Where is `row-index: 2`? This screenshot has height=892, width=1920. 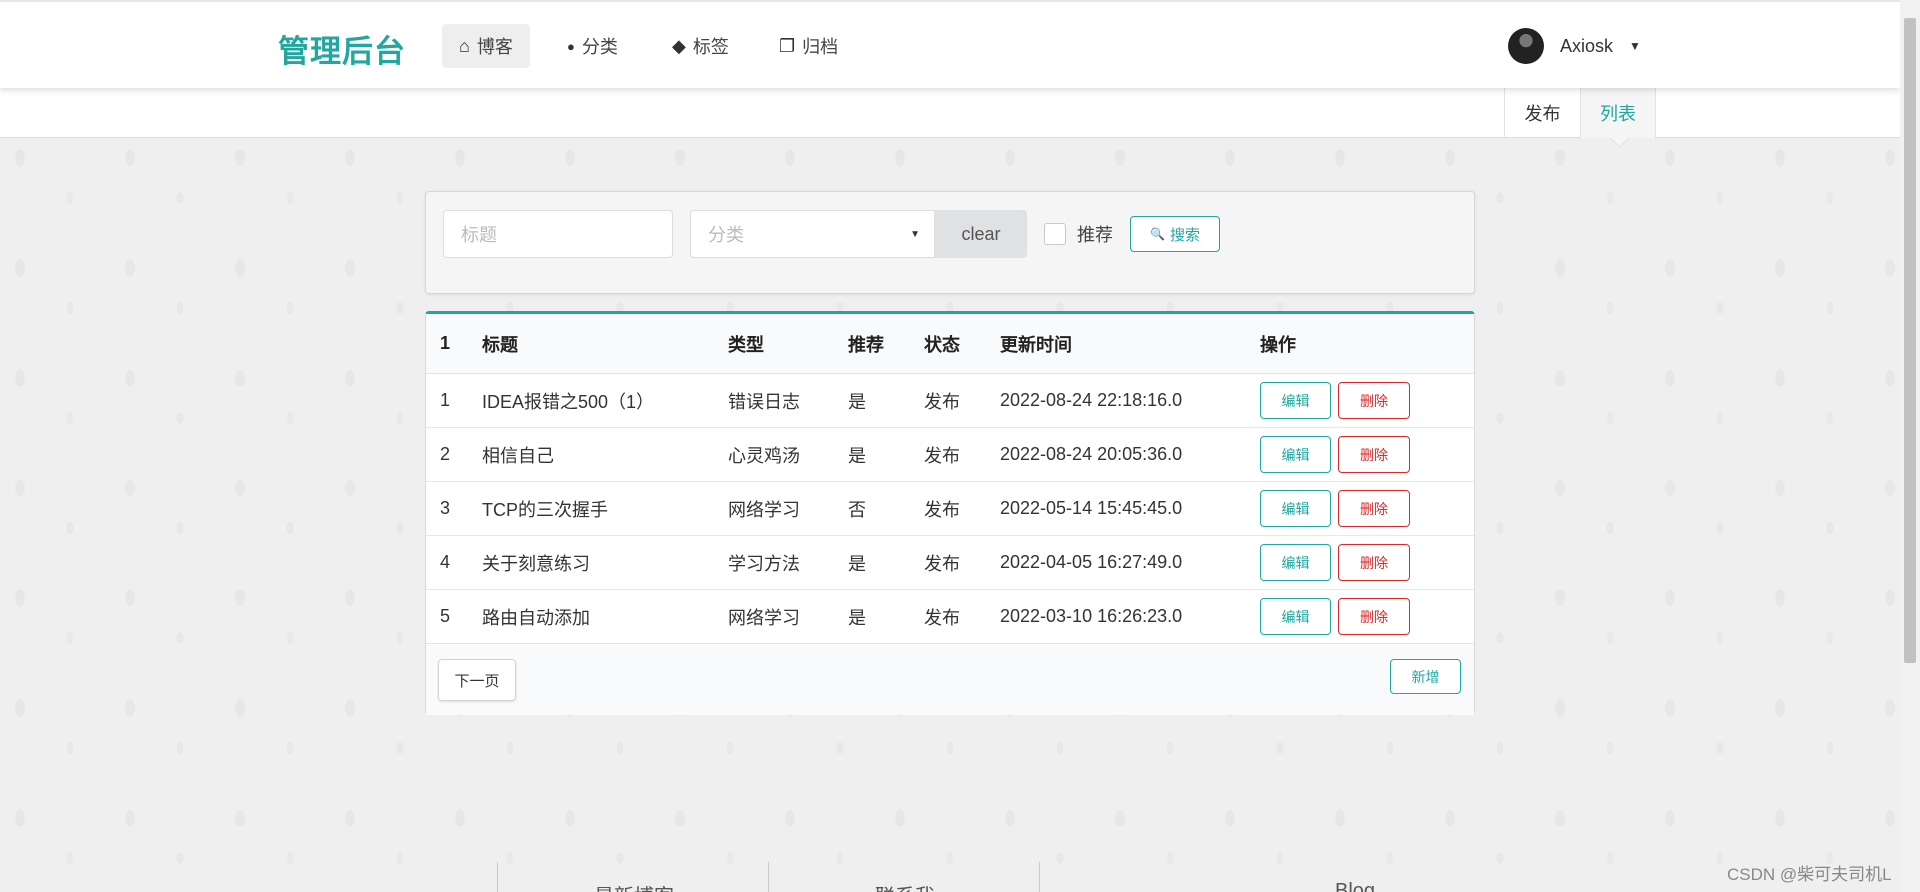
row-index: 2 is located at coordinates (445, 454).